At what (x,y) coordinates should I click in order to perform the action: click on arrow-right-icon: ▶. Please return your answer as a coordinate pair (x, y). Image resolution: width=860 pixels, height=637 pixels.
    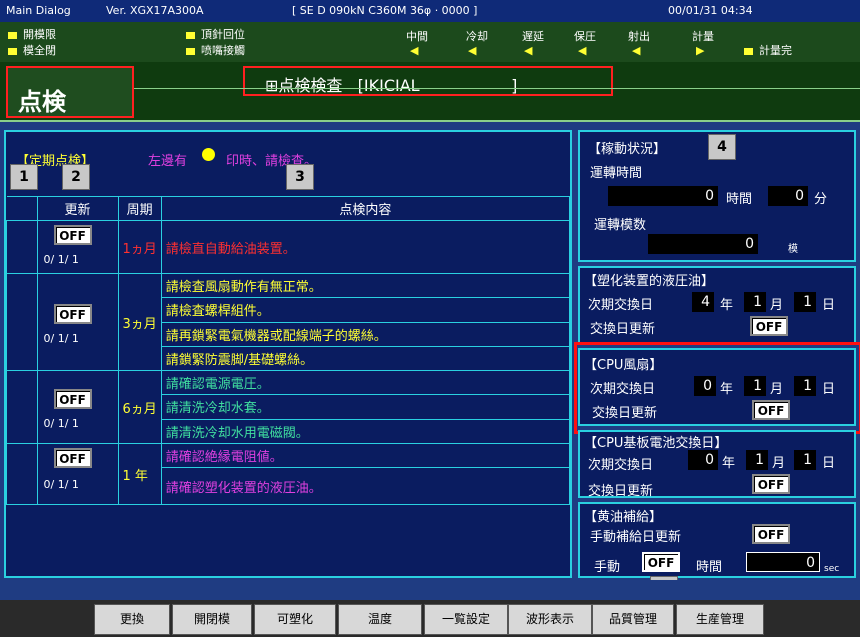
    Looking at the image, I should click on (700, 50).